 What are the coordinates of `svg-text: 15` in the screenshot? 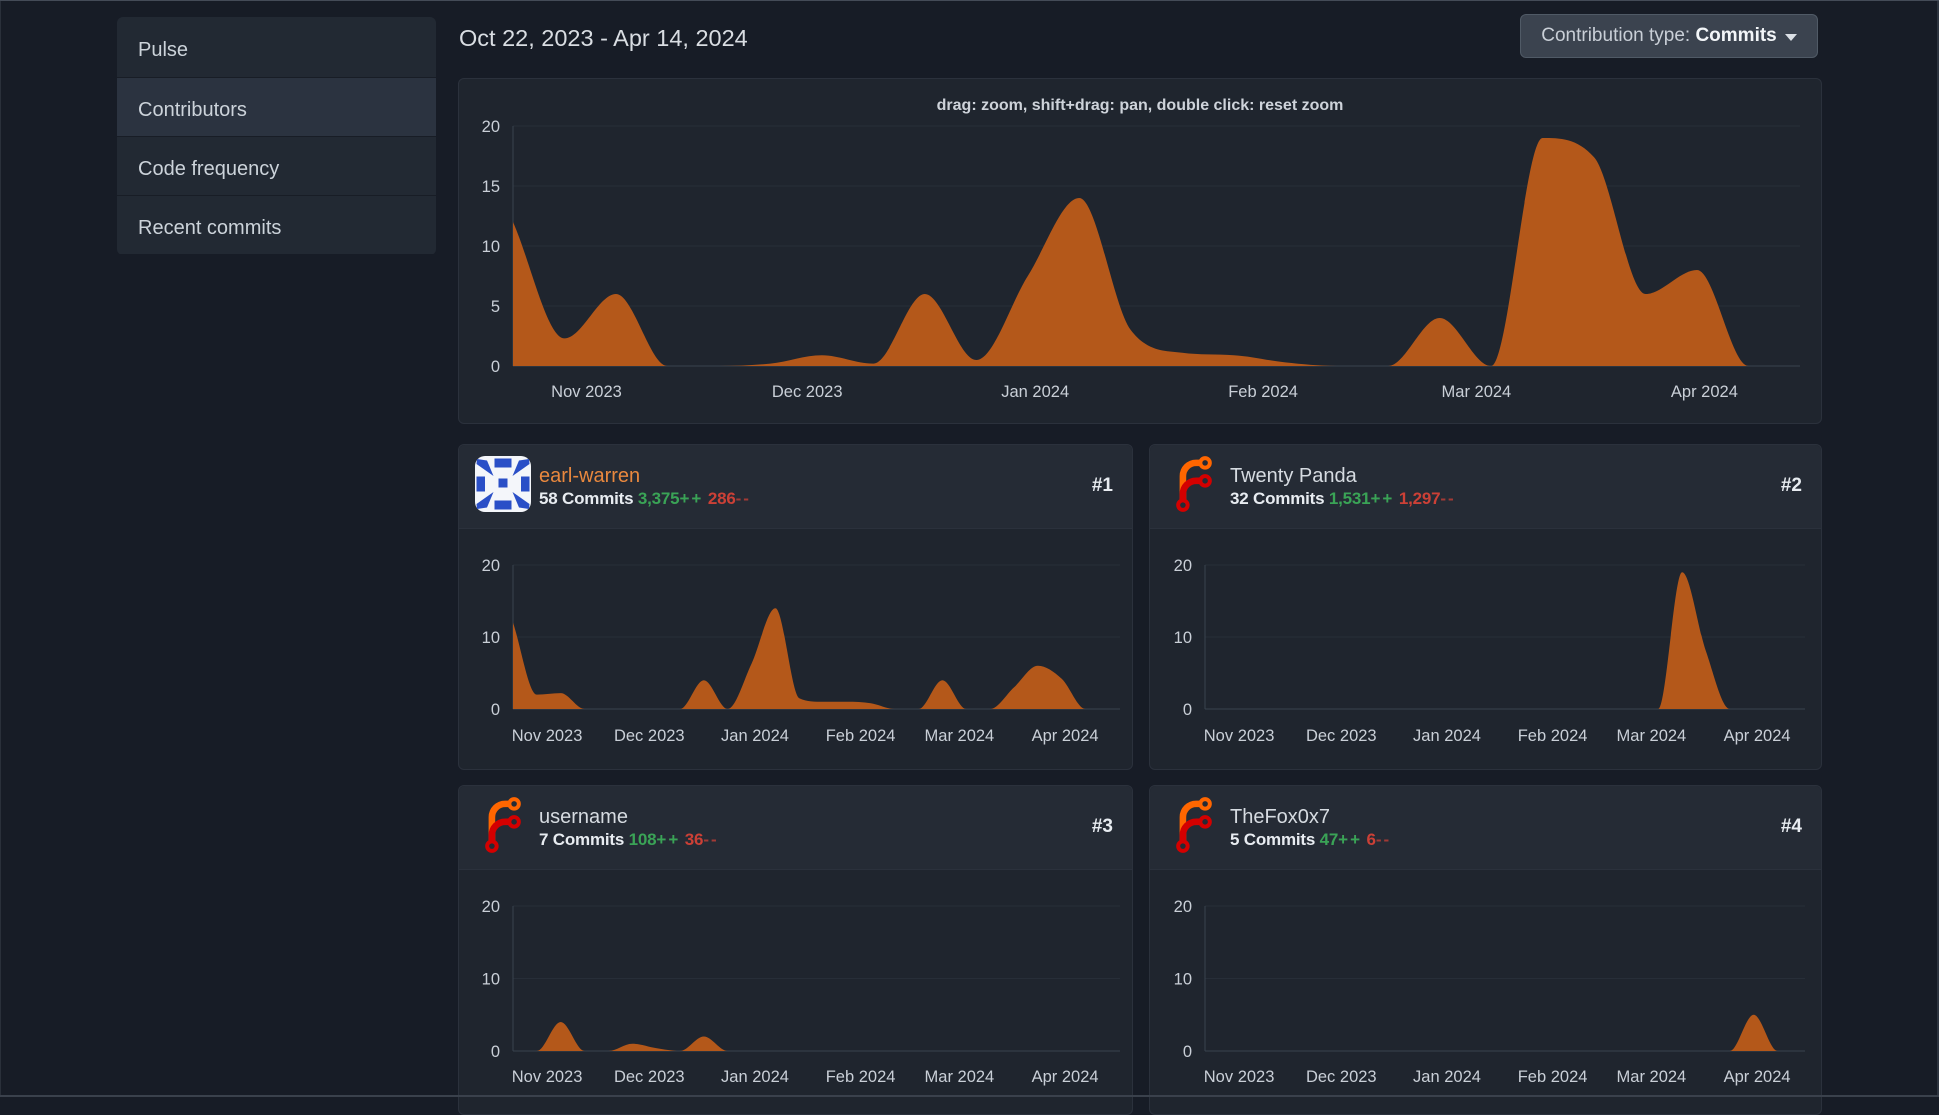 It's located at (491, 187).